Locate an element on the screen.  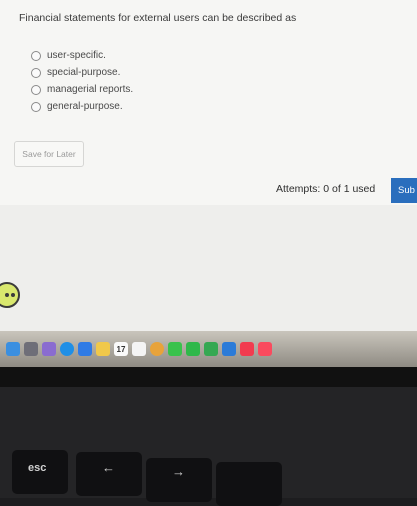
submit-button: Sub is located at coordinates (404, 190).